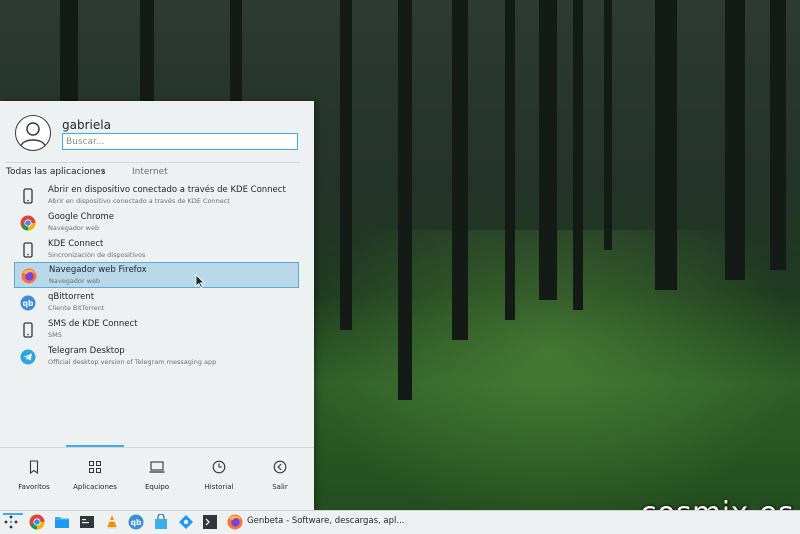  Describe the element at coordinates (157, 467) in the screenshot. I see `laptop-icon` at that location.